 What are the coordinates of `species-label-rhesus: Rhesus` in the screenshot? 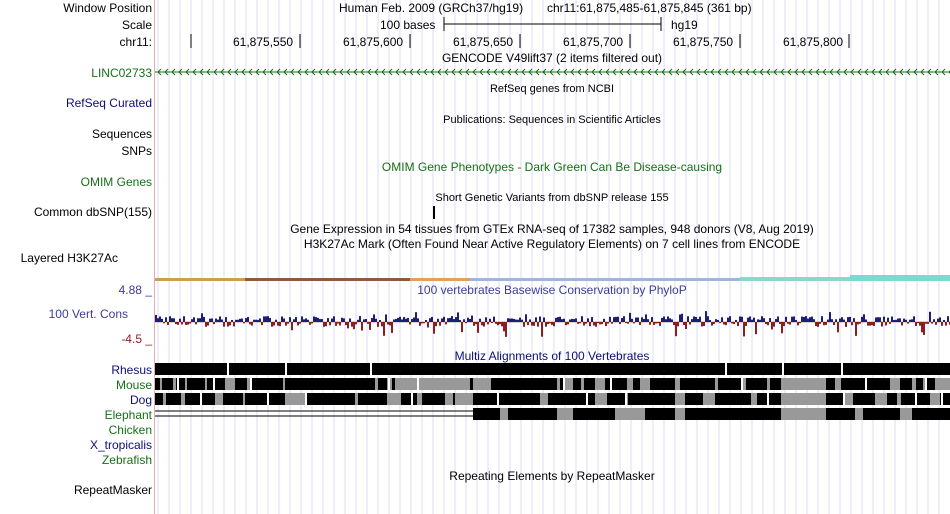 It's located at (131, 370).